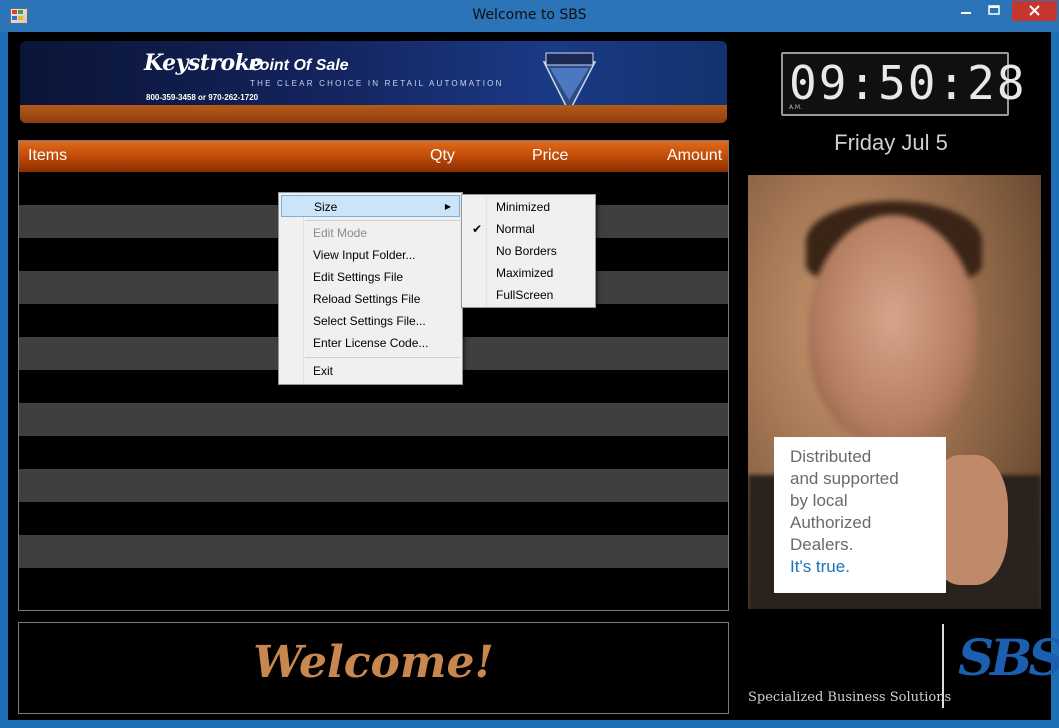  I want to click on grid-header: Items Qty Price Amount, so click(373, 156).